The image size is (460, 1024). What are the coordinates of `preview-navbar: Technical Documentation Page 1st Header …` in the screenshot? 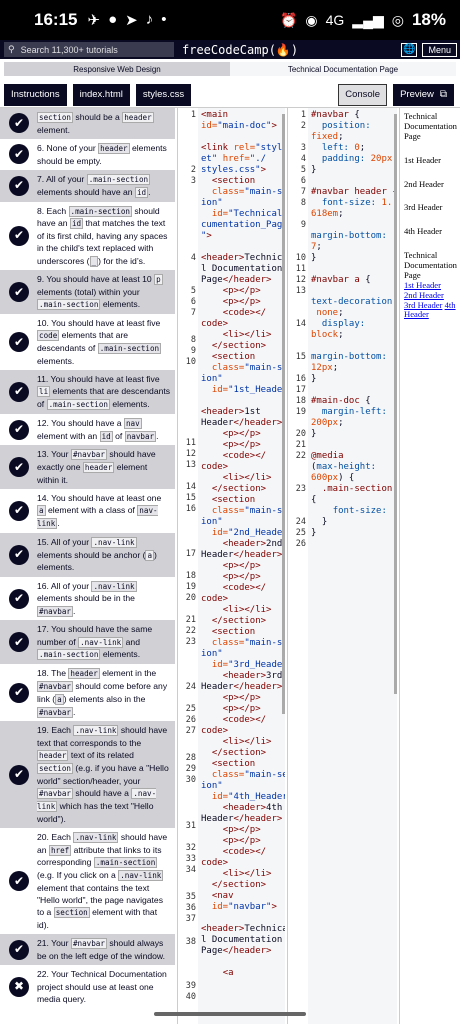 It's located at (430, 285).